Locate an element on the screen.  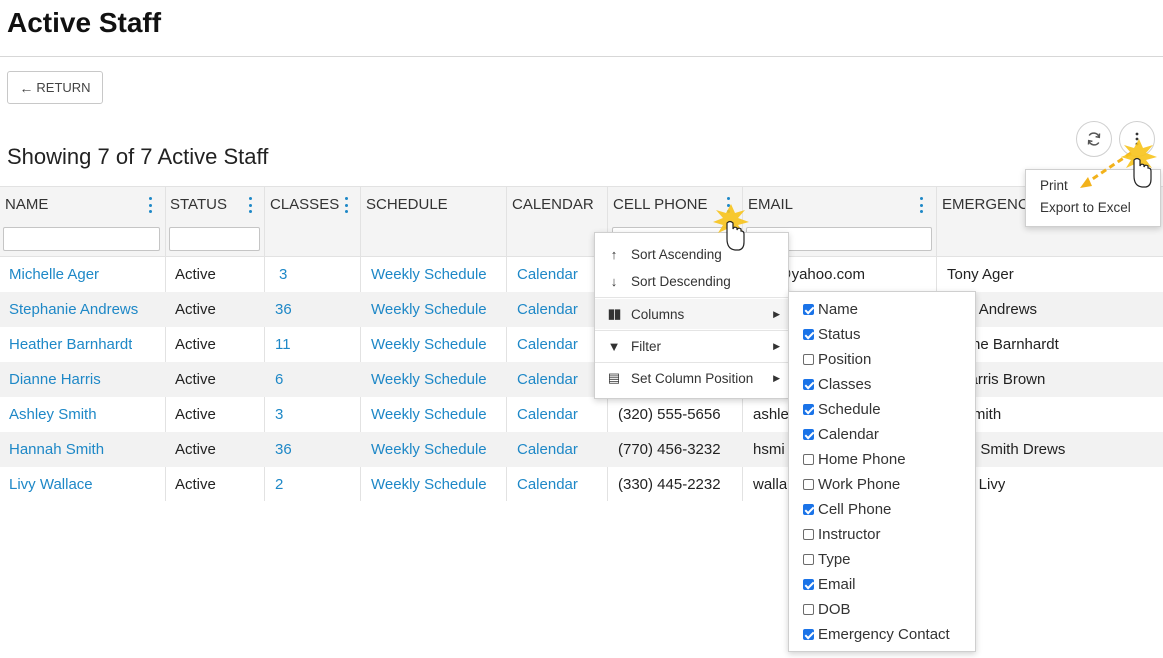
arrow-head is located at coordinates (1086, 182).